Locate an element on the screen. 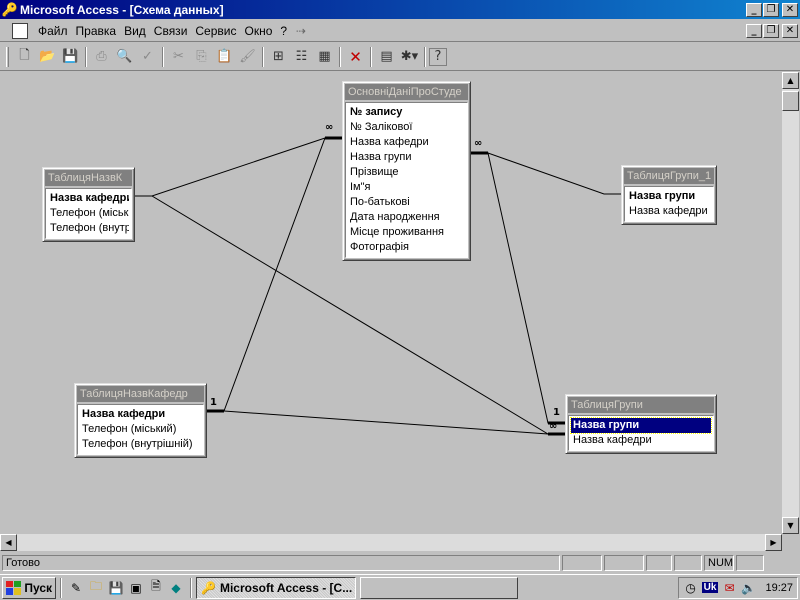  delete-icon: ✕ is located at coordinates (355, 57).